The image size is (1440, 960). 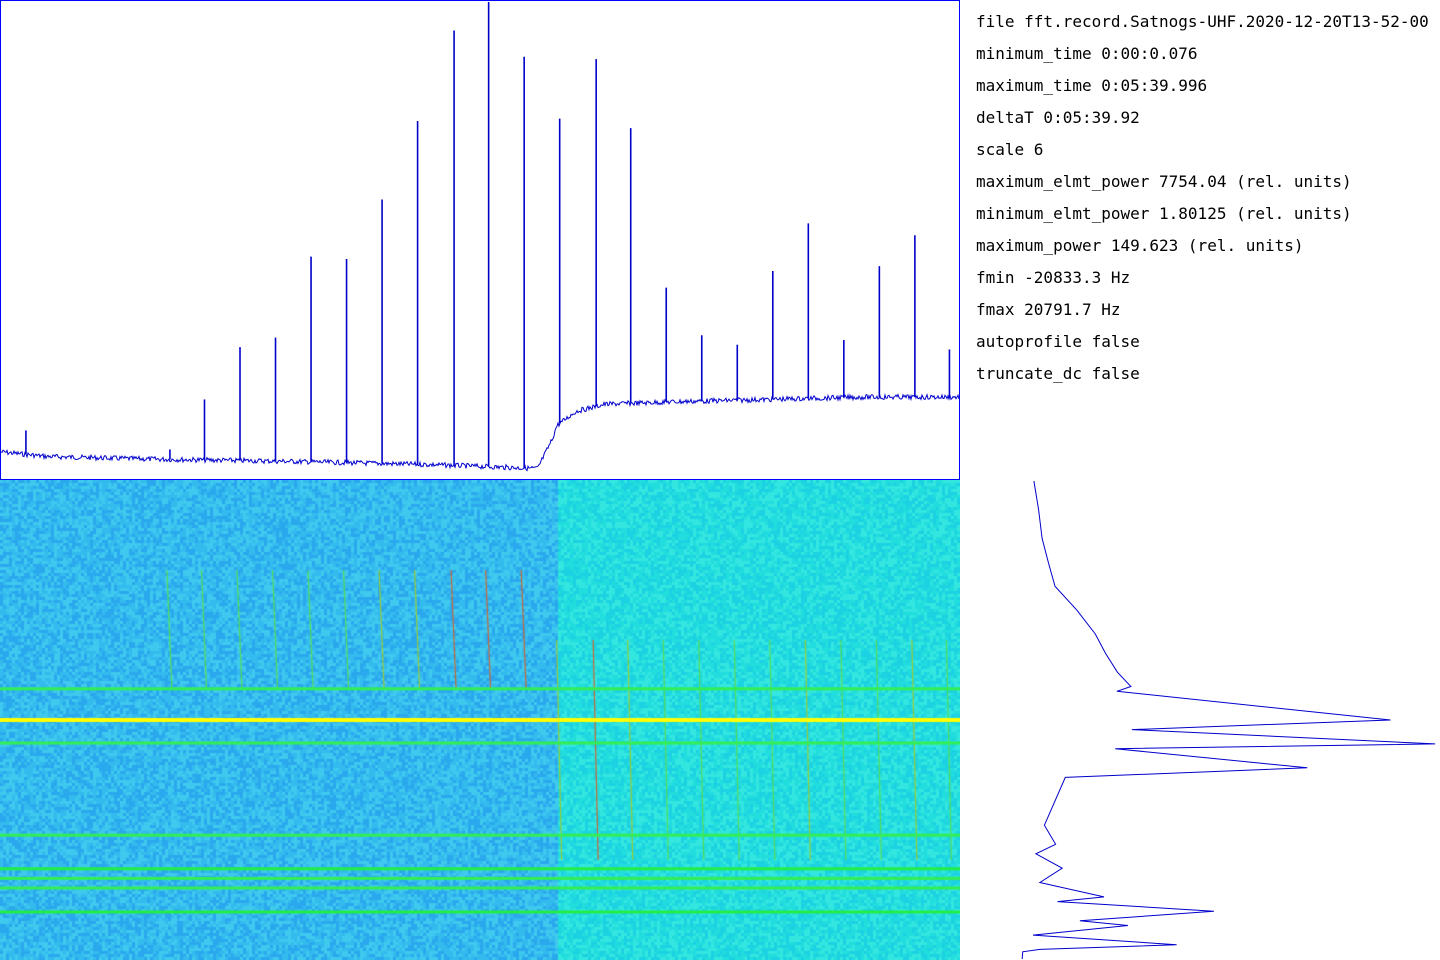 What do you see at coordinates (1058, 341) in the screenshot?
I see `info-autoprofile: autoprofile false` at bounding box center [1058, 341].